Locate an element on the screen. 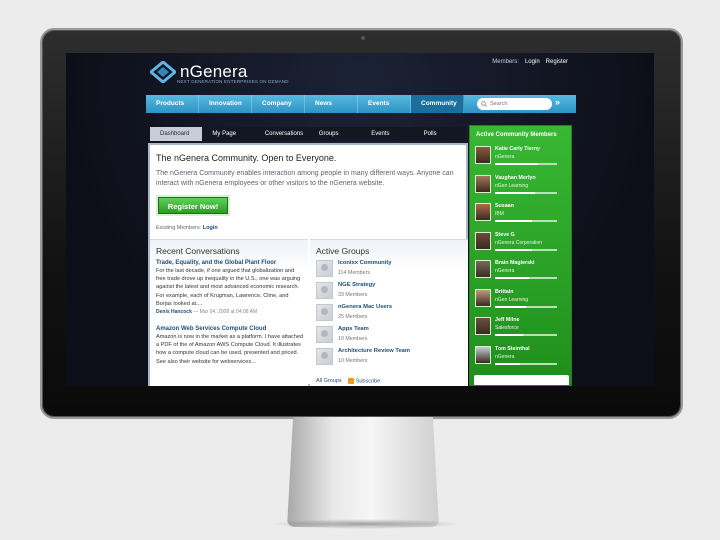 Image resolution: width=720 pixels, height=540 pixels. conversation-title: Amazon Web Services Compute Cloud is located at coordinates (230, 329).